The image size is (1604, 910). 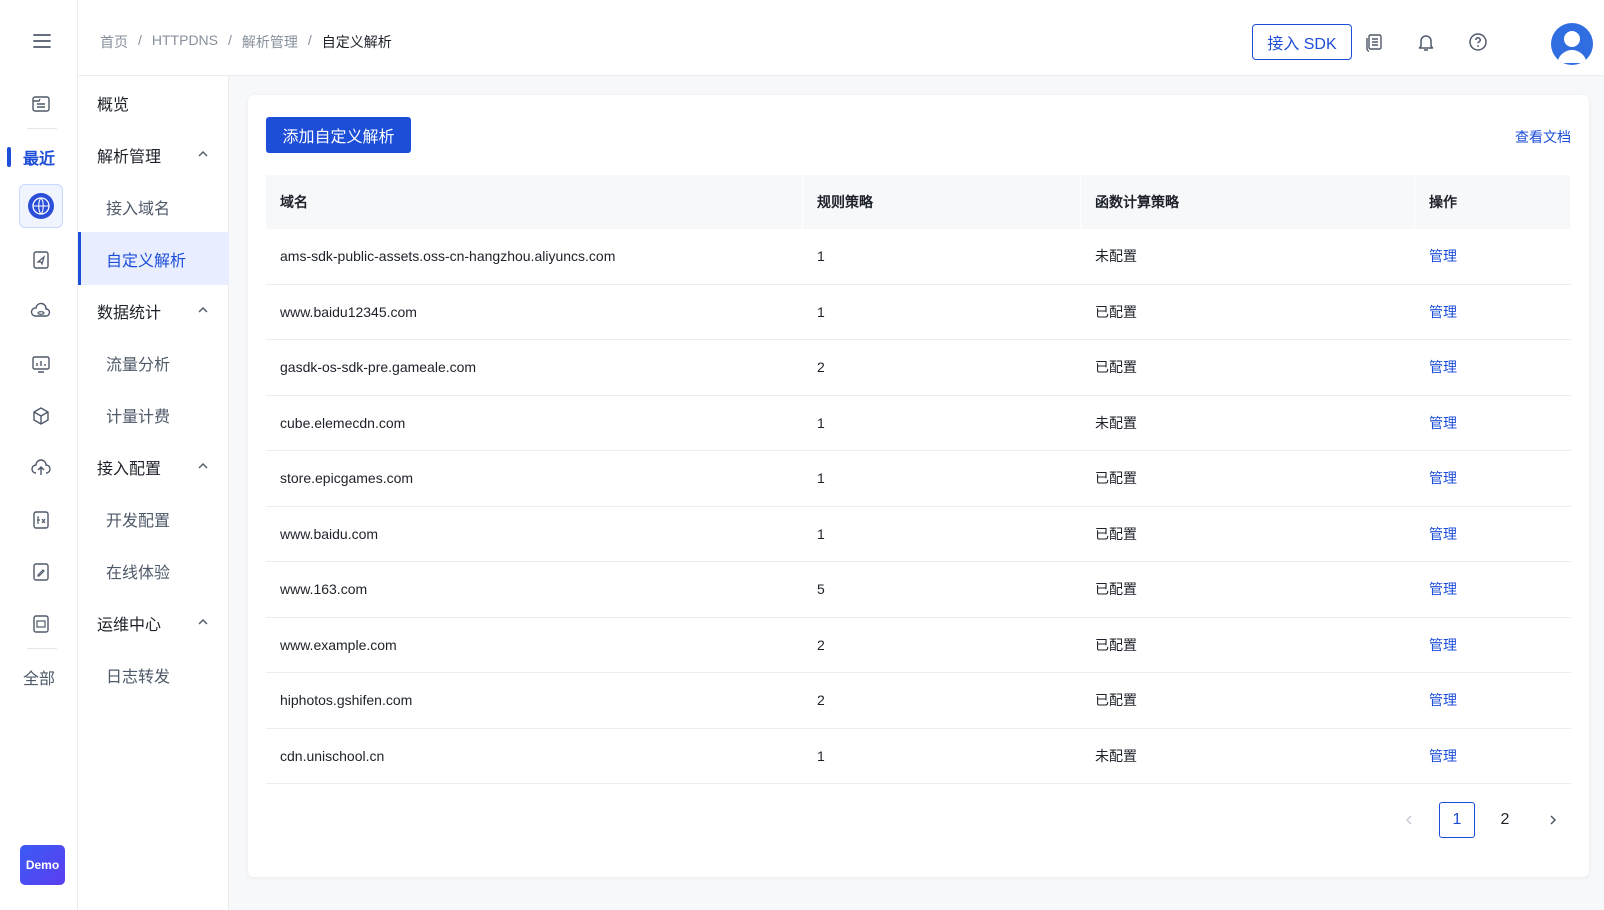 I want to click on prev-page-icon, so click(x=1409, y=820).